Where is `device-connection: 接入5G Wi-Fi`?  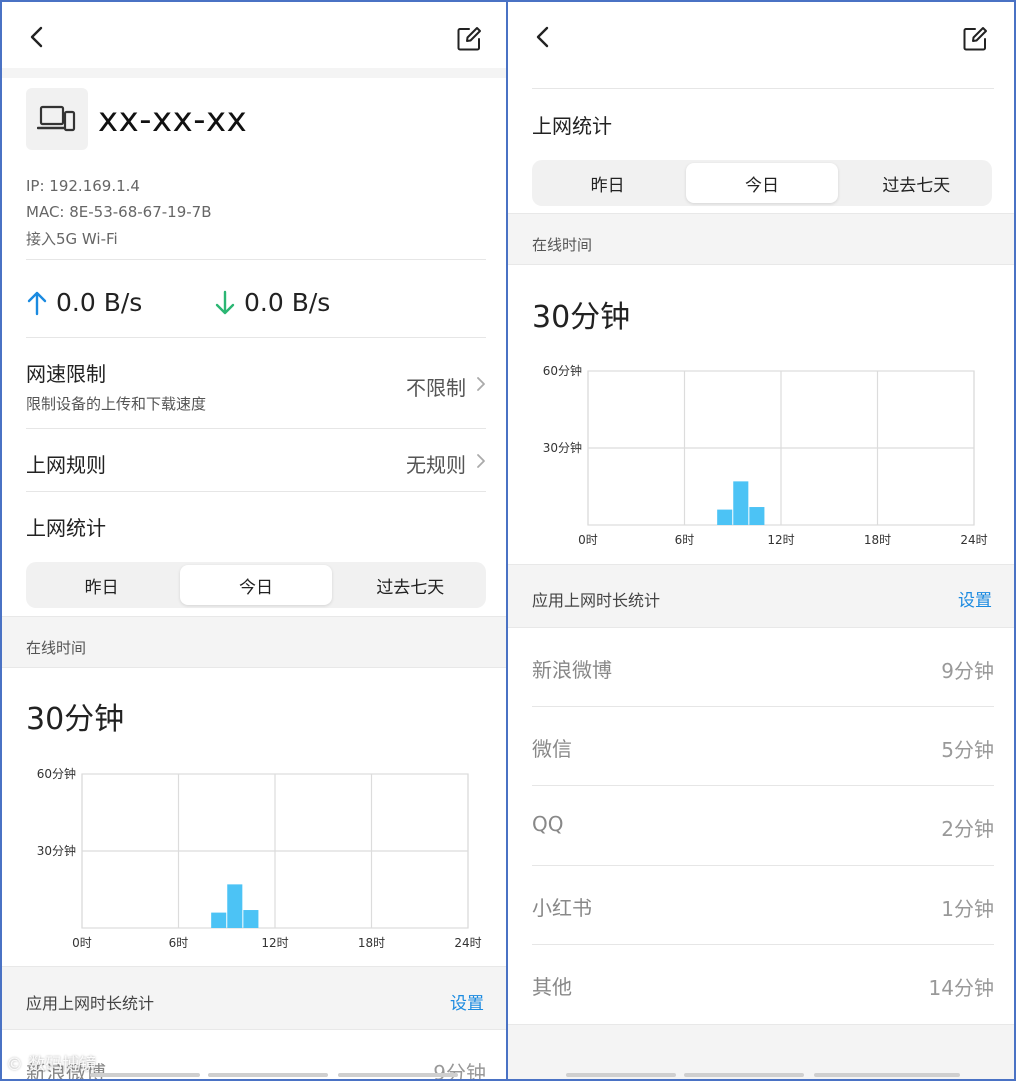
device-connection: 接入5G Wi-Fi is located at coordinates (72, 239).